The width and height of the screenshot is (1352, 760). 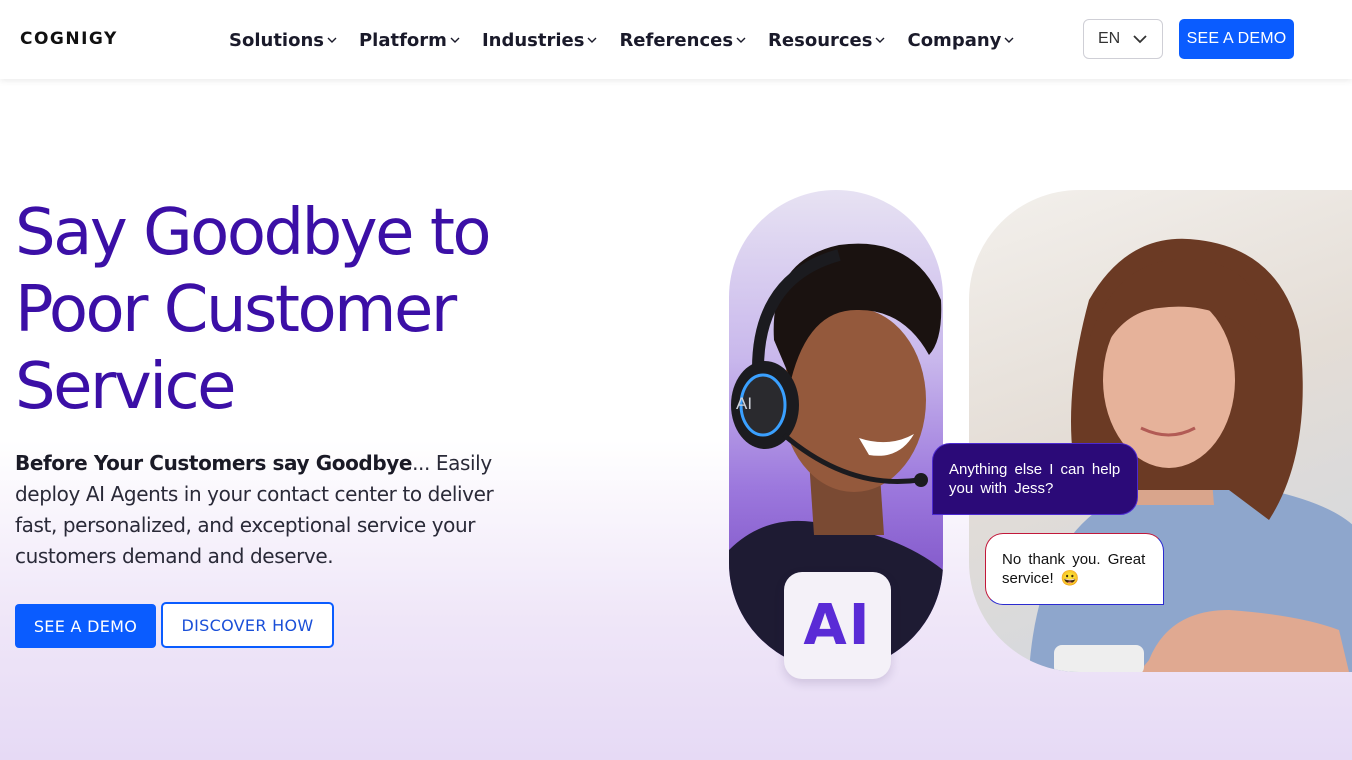 I want to click on nav-solutions: Solutions, so click(x=283, y=40).